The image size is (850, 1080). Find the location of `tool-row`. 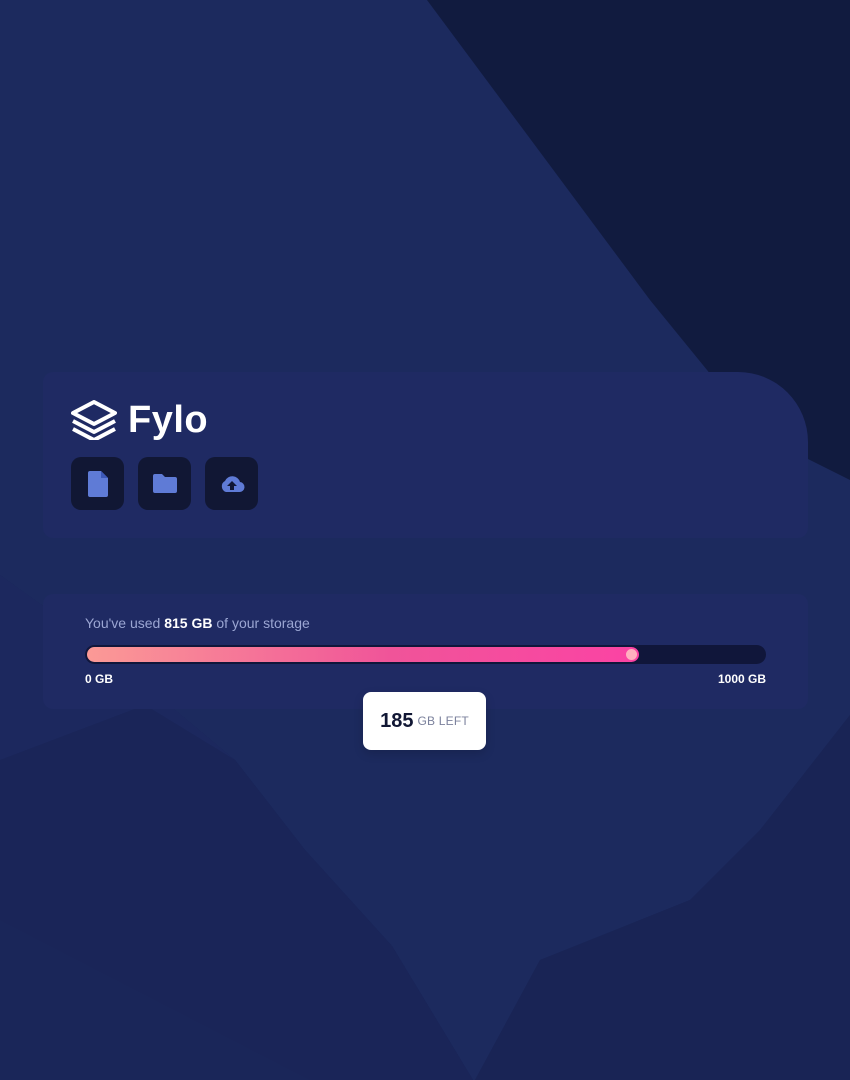

tool-row is located at coordinates (164, 483).